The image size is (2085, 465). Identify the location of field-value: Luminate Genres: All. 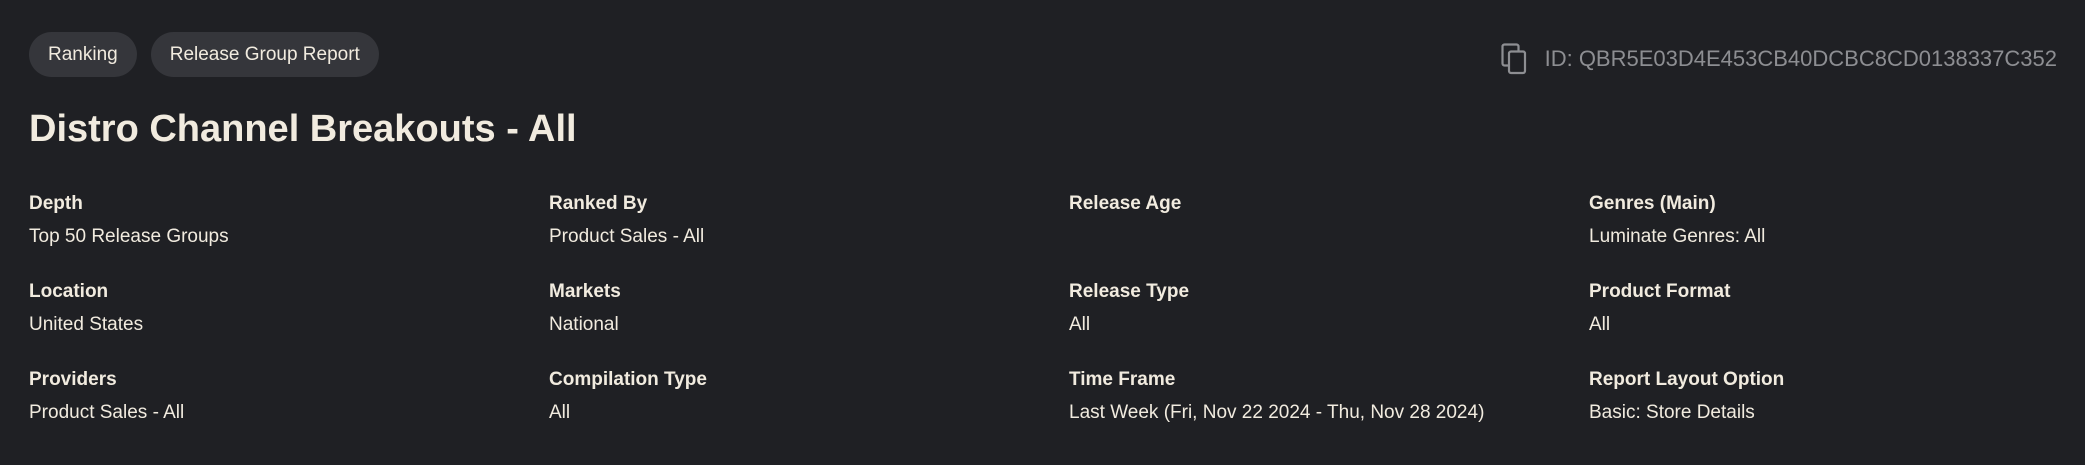
(1677, 236).